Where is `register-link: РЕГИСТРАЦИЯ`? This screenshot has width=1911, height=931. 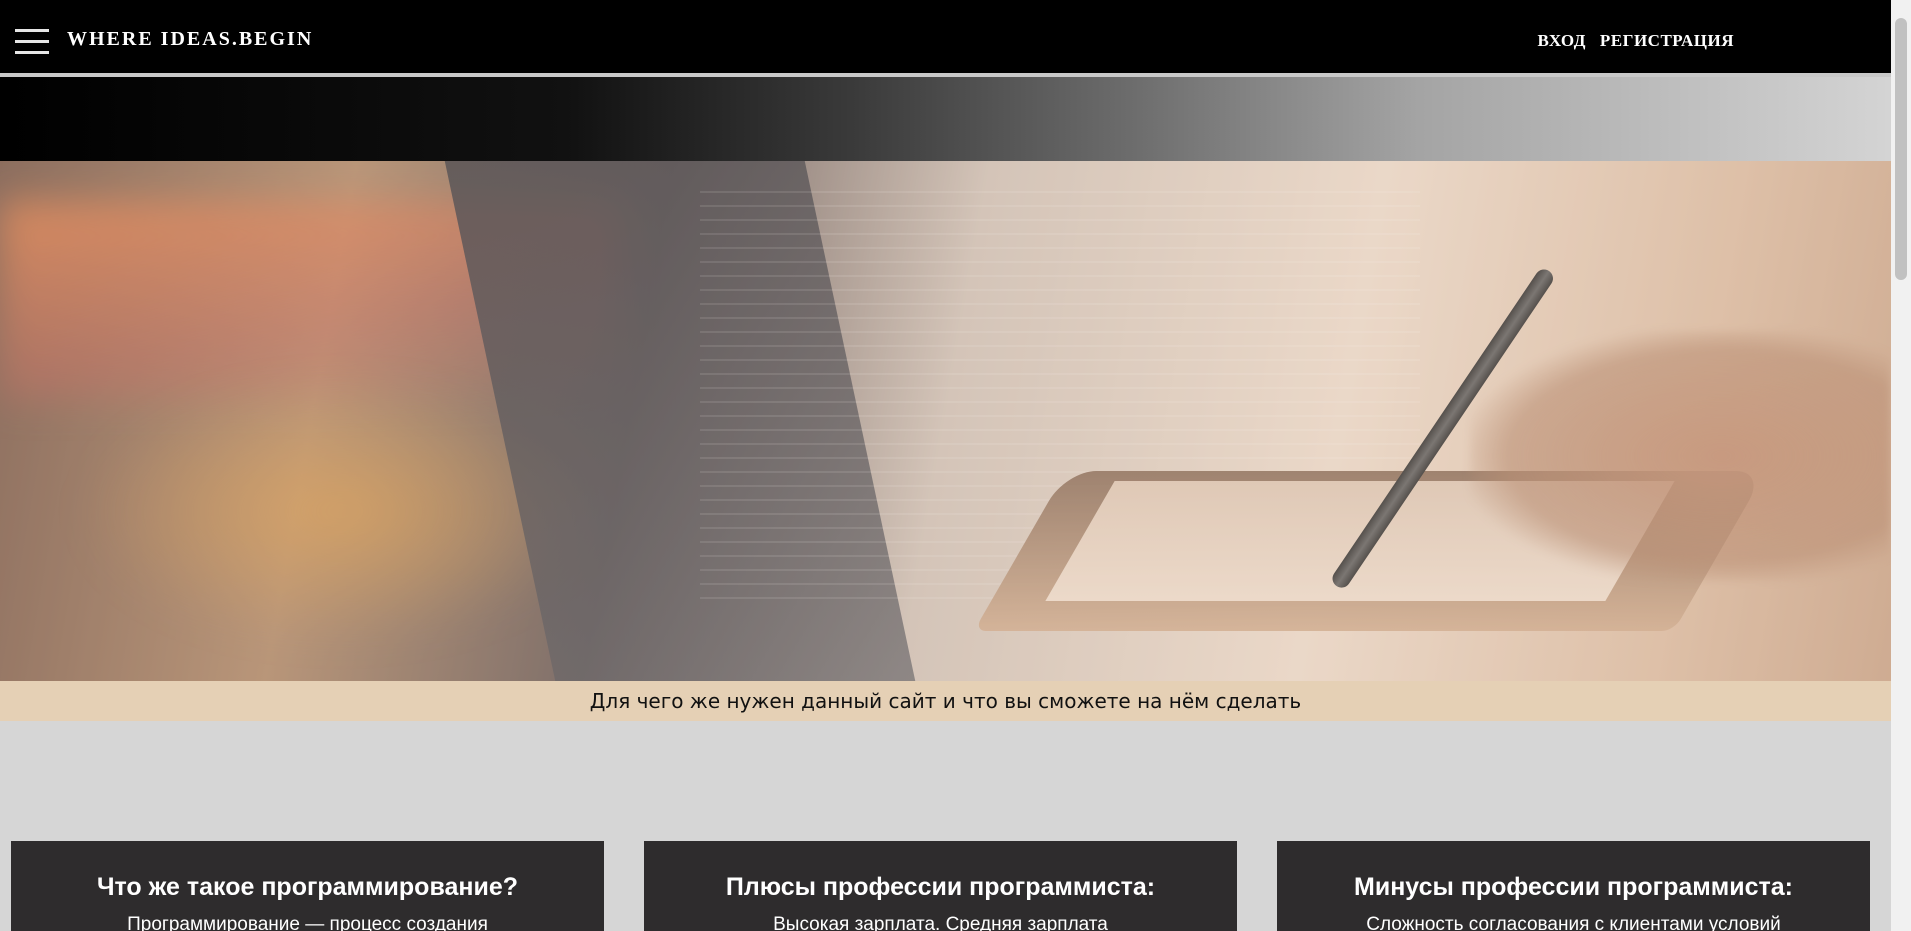
register-link: РЕГИСТРАЦИЯ is located at coordinates (1667, 41).